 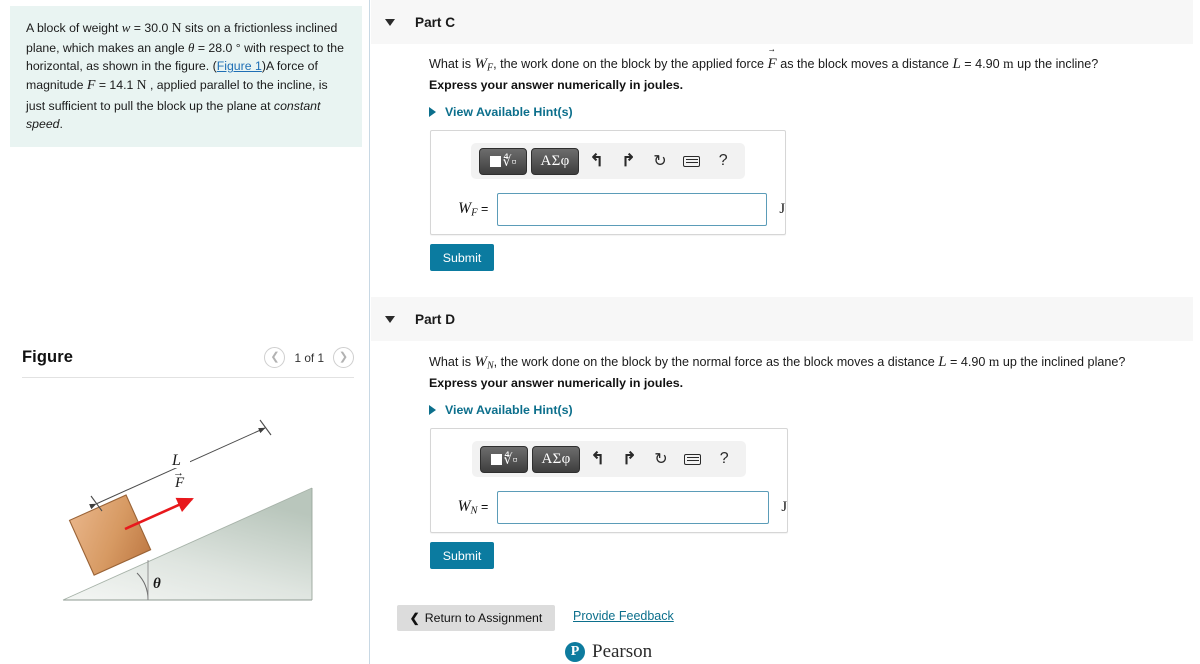 What do you see at coordinates (176, 27) in the screenshot?
I see `weight-unit: N` at bounding box center [176, 27].